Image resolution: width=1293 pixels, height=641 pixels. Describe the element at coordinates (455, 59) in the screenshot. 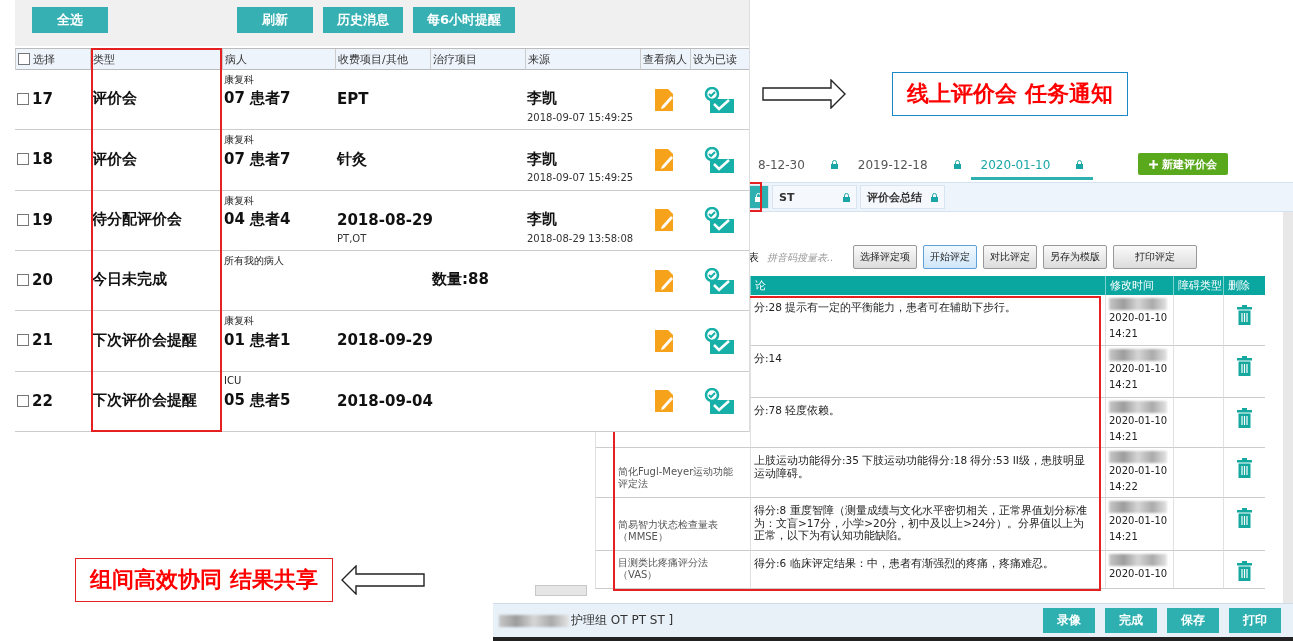

I see `column-header: 治疗项目` at that location.